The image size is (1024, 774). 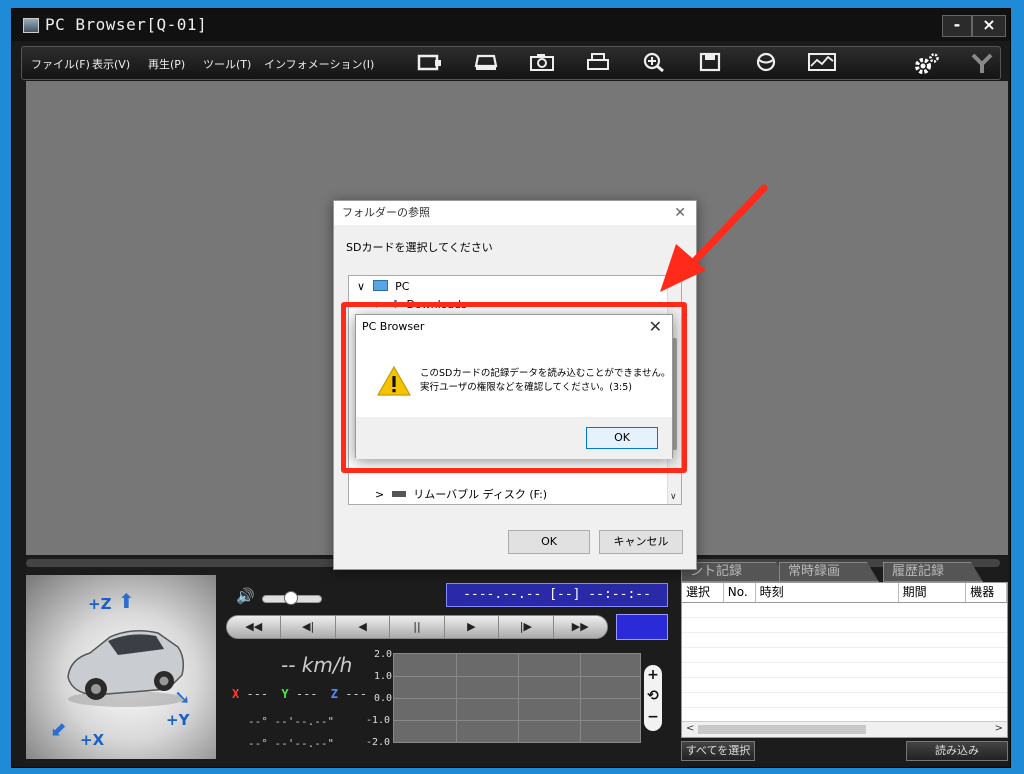 I want to click on accel-readout: X --- Y --- Z ---, so click(x=299, y=694).